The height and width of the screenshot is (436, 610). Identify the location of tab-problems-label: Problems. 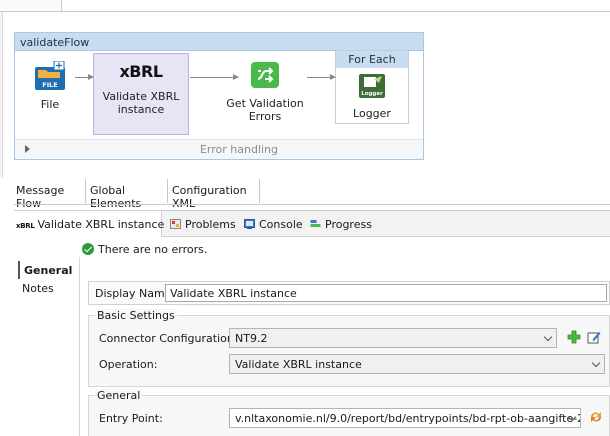
(210, 224).